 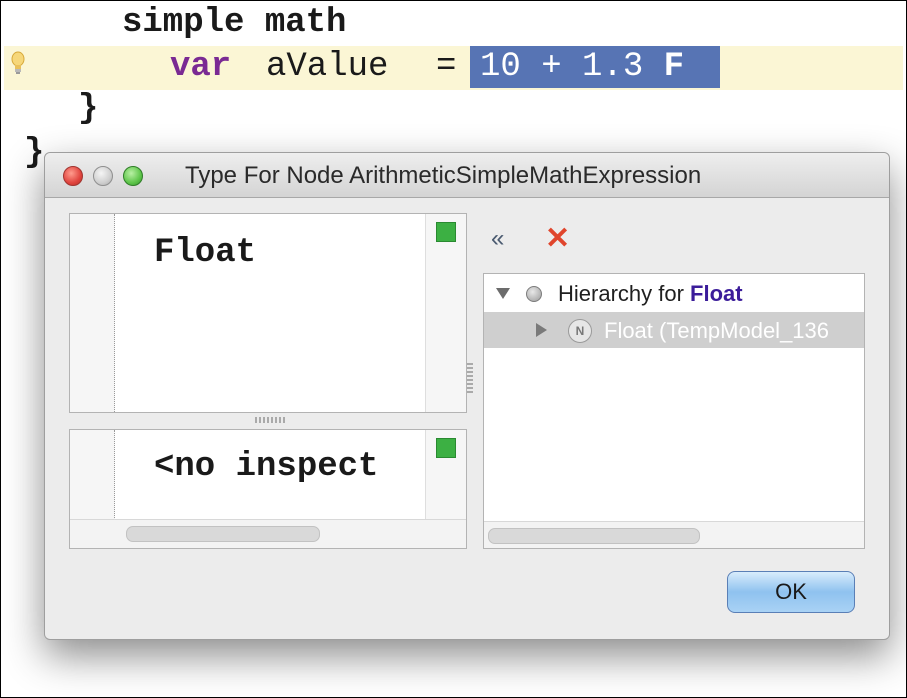 I want to click on keyword-var: var, so click(x=201, y=67).